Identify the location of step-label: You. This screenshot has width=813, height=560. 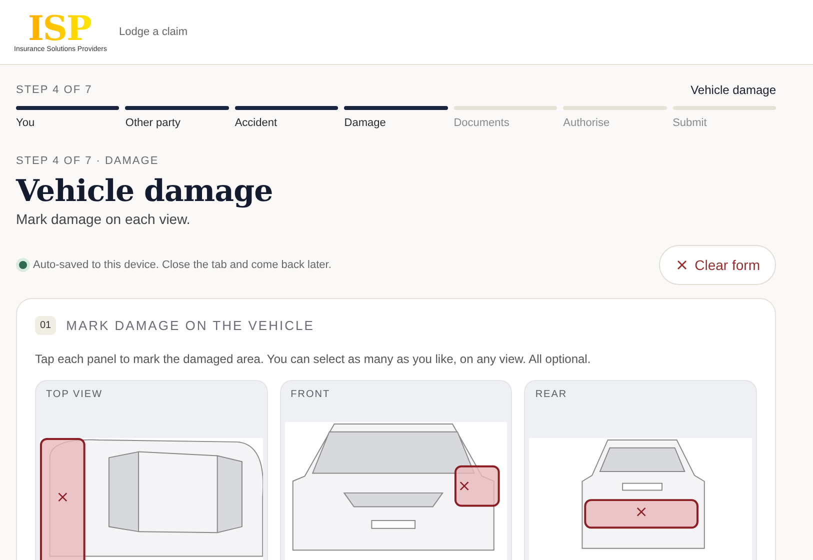
(26, 123).